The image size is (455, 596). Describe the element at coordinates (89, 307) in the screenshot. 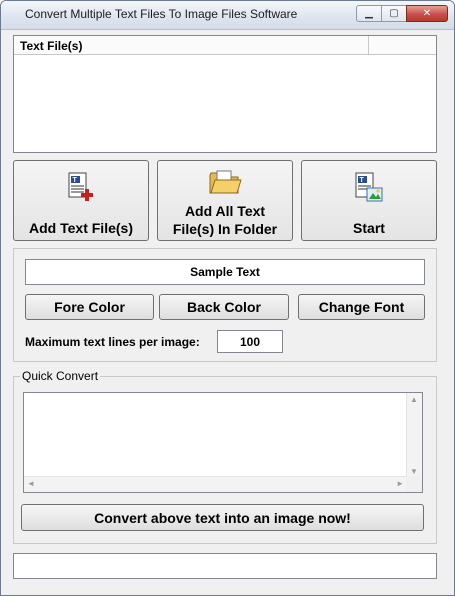

I see `fore-color-button: Fore Color` at that location.